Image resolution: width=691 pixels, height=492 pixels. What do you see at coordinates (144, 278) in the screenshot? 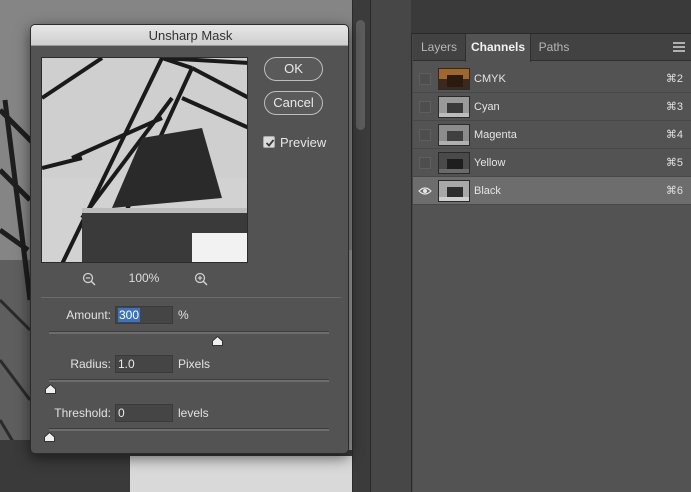
I see `zoom-level: 100%` at bounding box center [144, 278].